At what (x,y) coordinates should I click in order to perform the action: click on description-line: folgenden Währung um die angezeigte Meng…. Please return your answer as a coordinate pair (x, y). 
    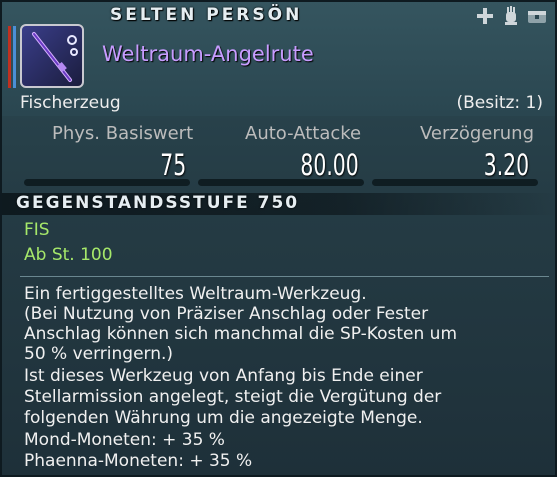
    Looking at the image, I should click on (223, 418).